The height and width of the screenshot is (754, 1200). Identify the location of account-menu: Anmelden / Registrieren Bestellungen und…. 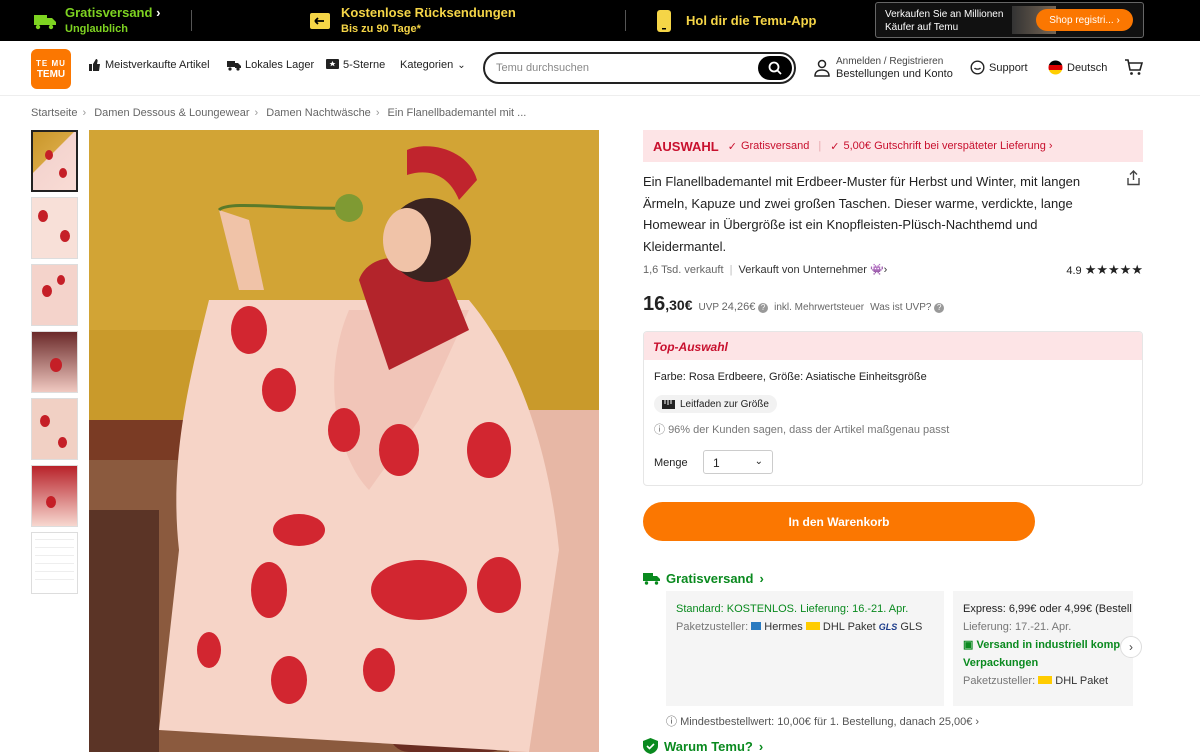
(883, 68).